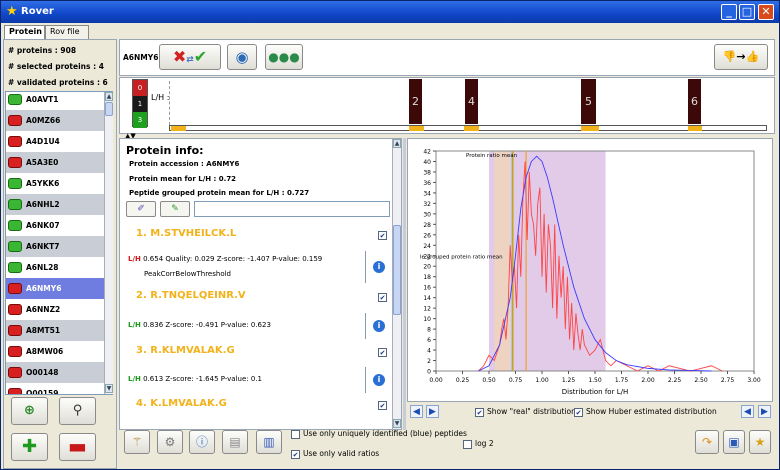 The height and width of the screenshot is (470, 780). What do you see at coordinates (56, 183) in the screenshot?
I see `protein-list-item: A5YKK6` at bounding box center [56, 183].